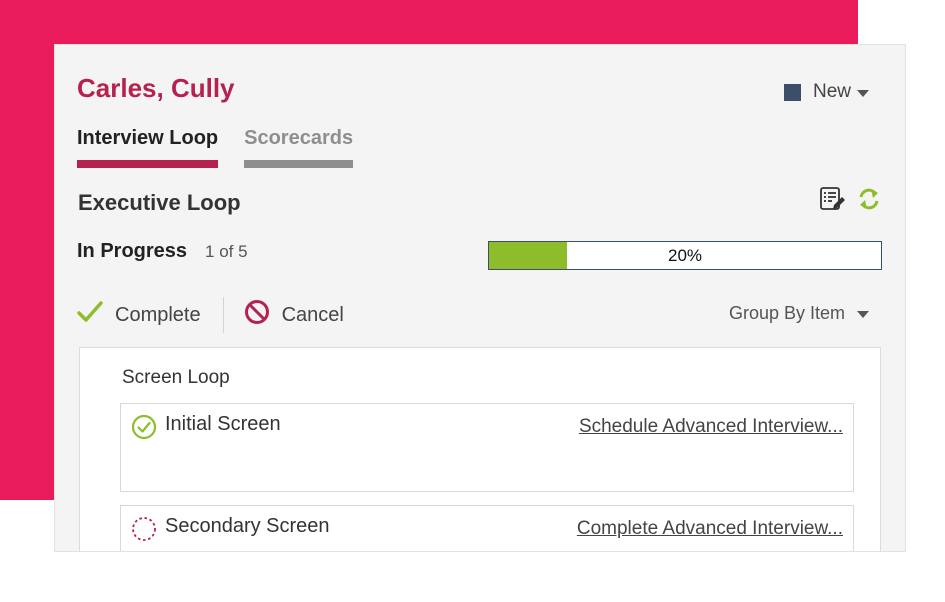 Image resolution: width=945 pixels, height=602 pixels. I want to click on complete-label: Complete, so click(158, 314).